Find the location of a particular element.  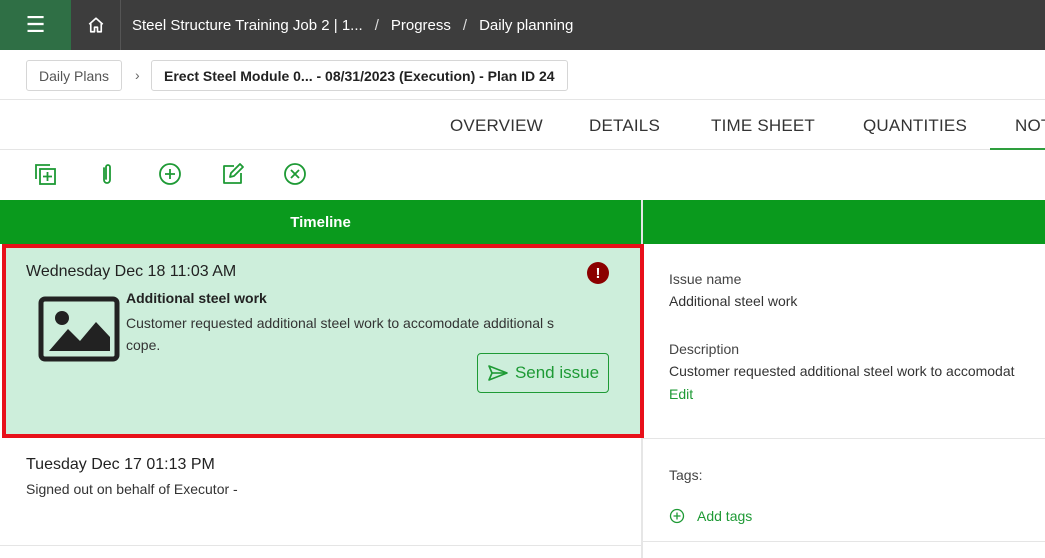

edit-description-link: Edit is located at coordinates (681, 394).